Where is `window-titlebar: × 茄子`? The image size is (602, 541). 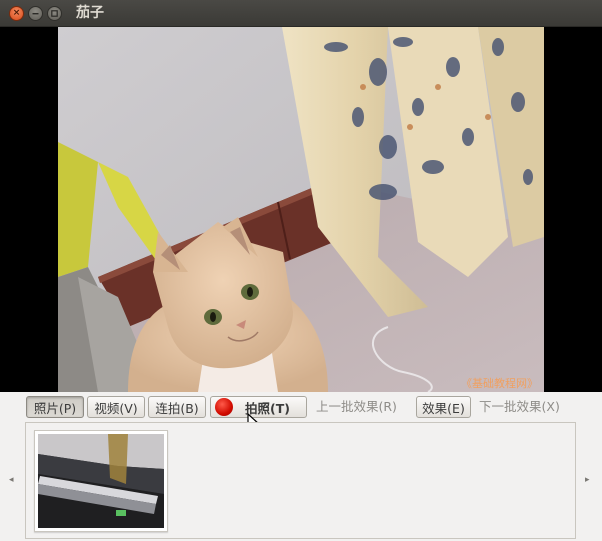
window-titlebar: × 茄子 is located at coordinates (301, 13).